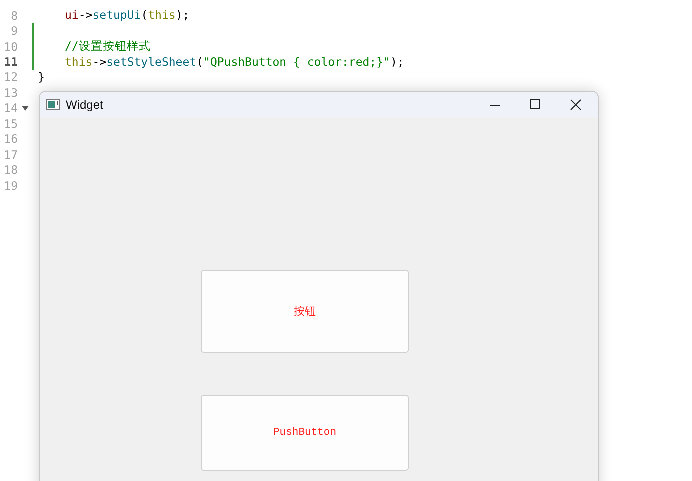  I want to click on code-token: setStyleSheet, so click(151, 61).